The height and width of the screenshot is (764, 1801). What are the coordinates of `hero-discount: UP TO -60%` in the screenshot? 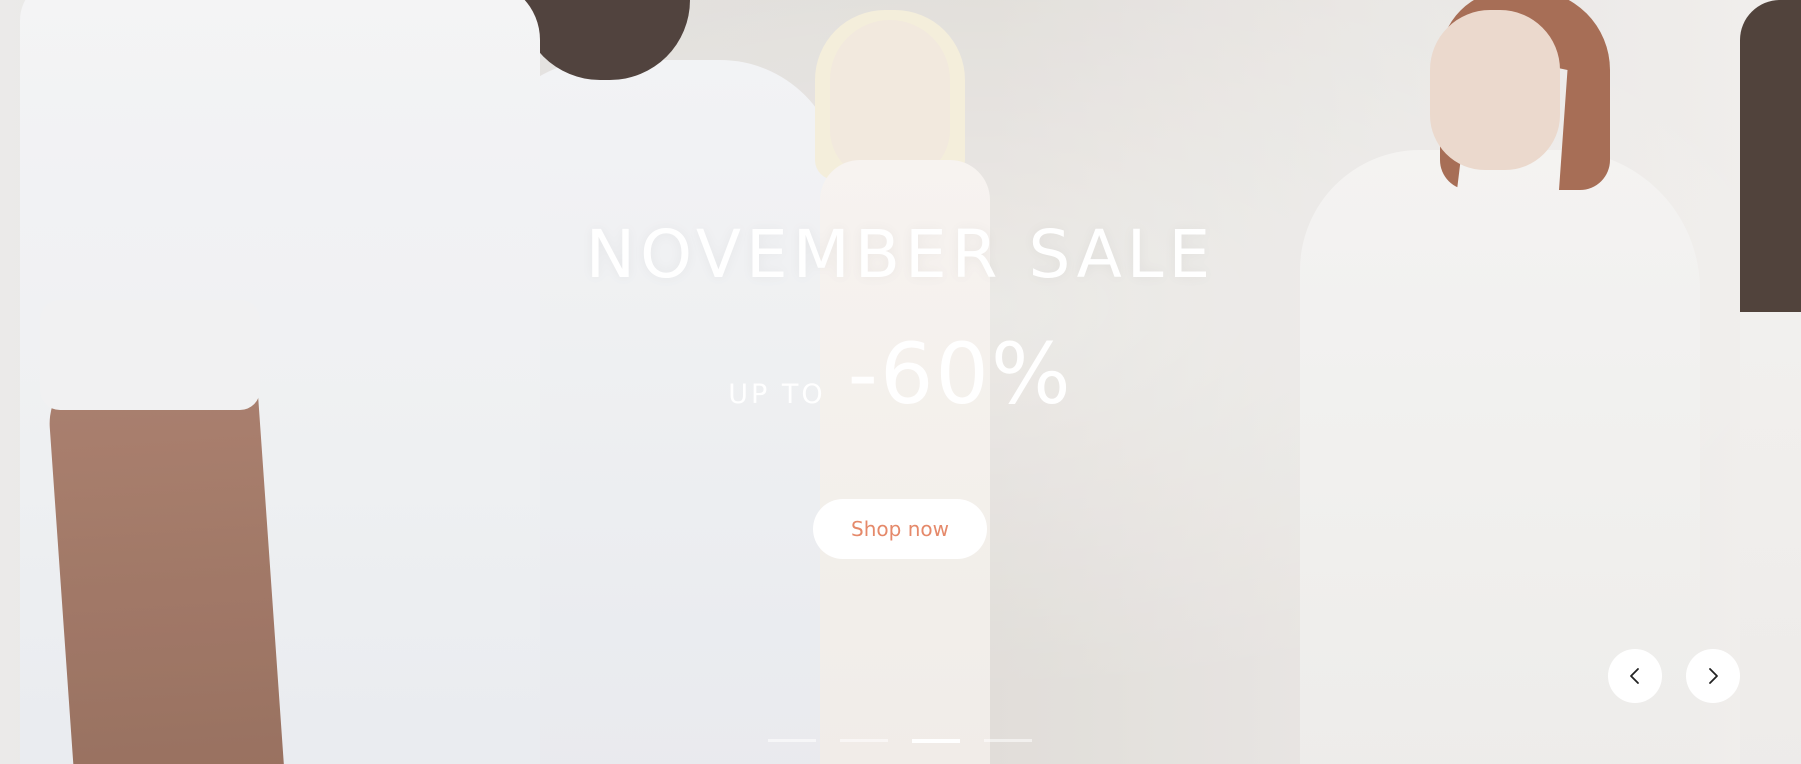 It's located at (900, 374).